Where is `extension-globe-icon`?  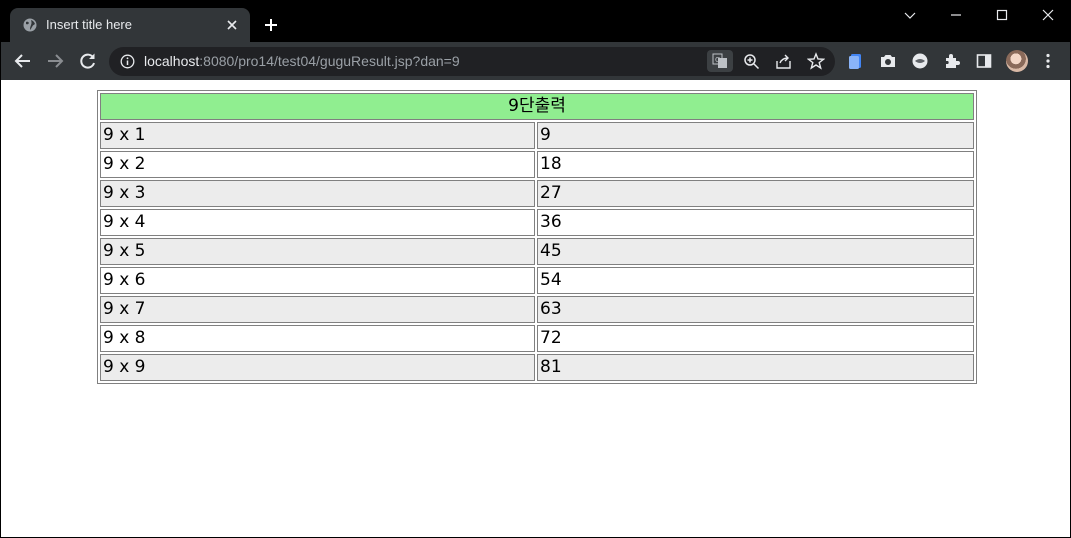
extension-globe-icon is located at coordinates (920, 61).